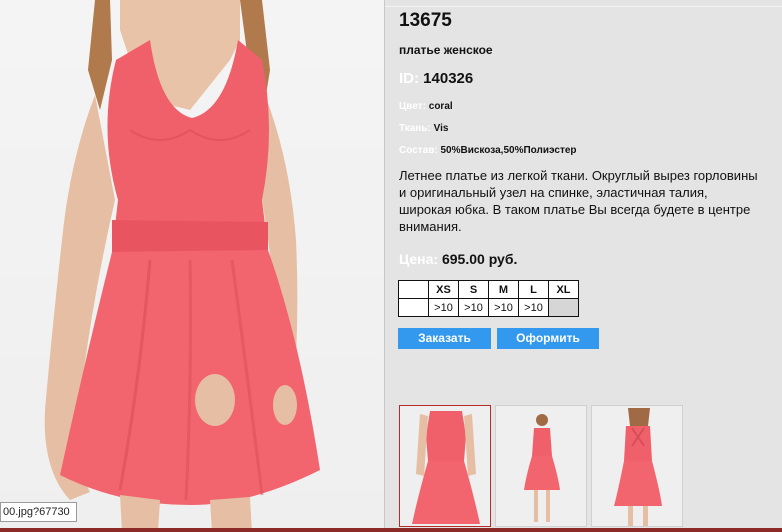  Describe the element at coordinates (583, 6) in the screenshot. I see `panel-top-border` at that location.